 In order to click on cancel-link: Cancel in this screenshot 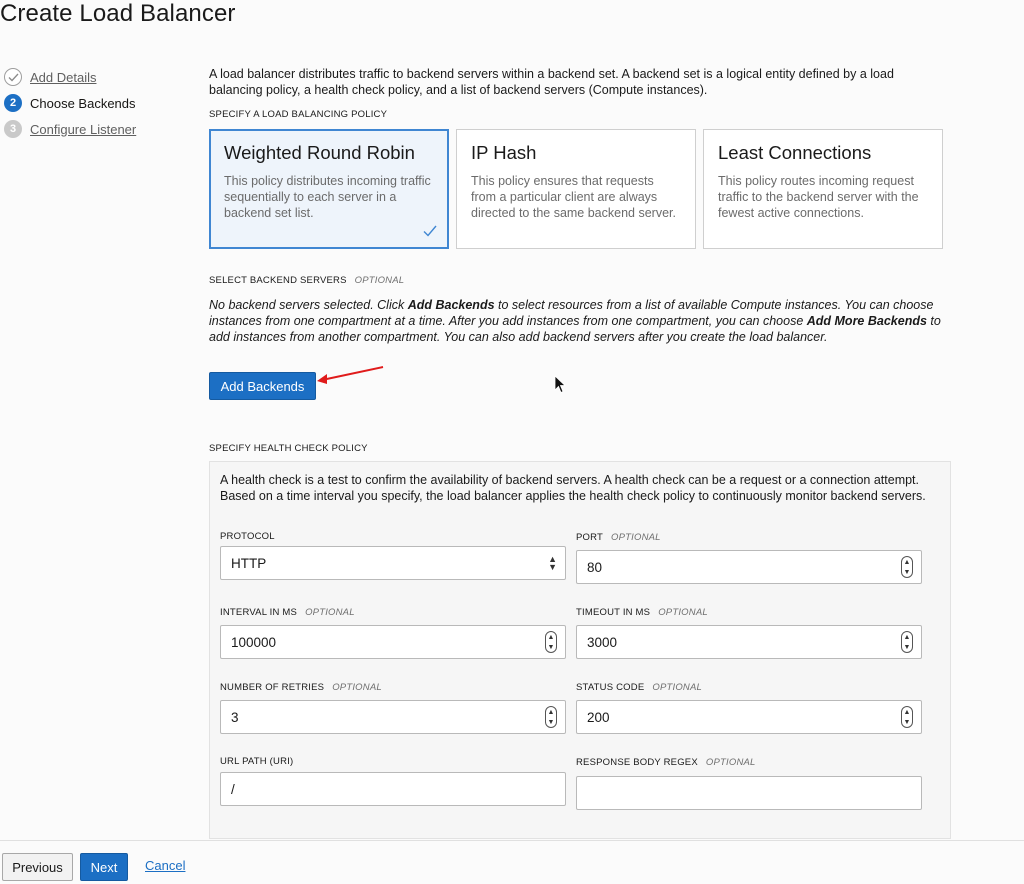, I will do `click(165, 865)`.